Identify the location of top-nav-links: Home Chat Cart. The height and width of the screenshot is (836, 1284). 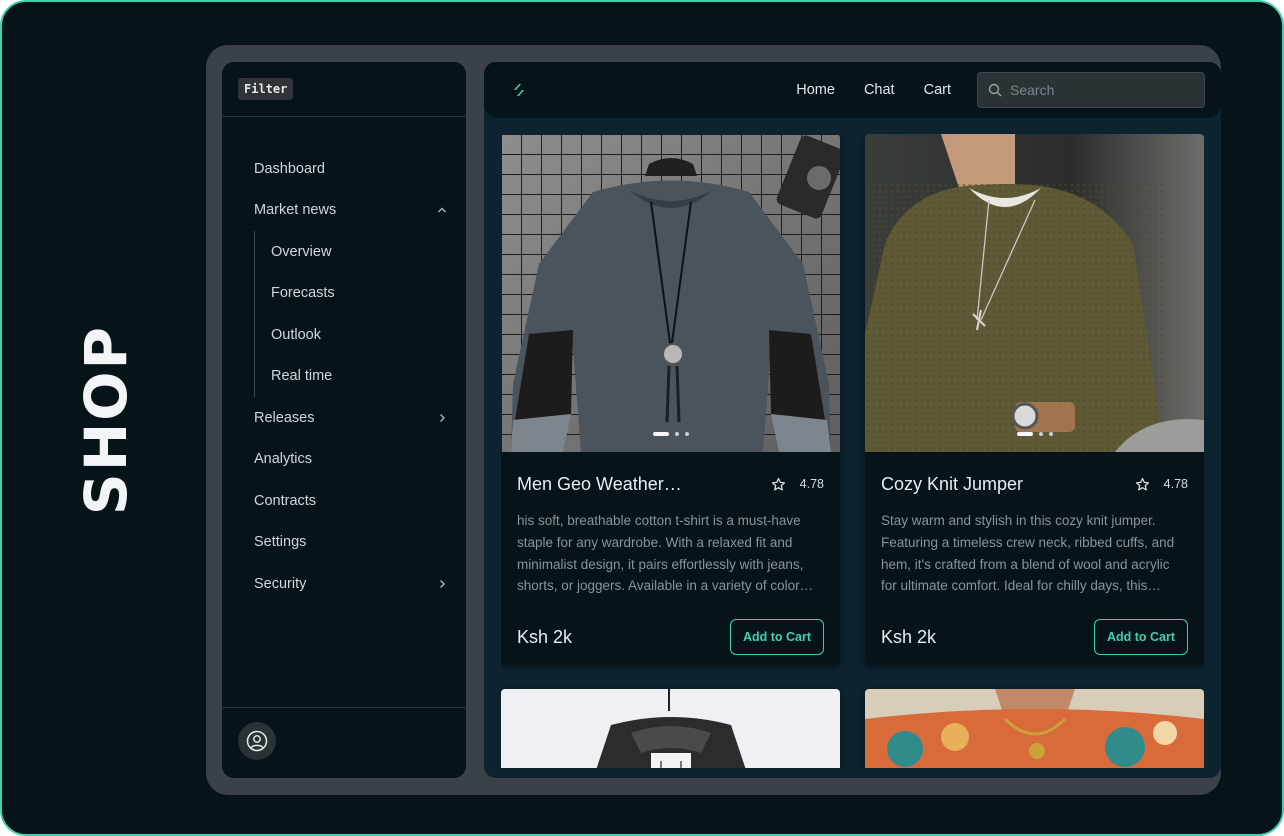
(873, 90).